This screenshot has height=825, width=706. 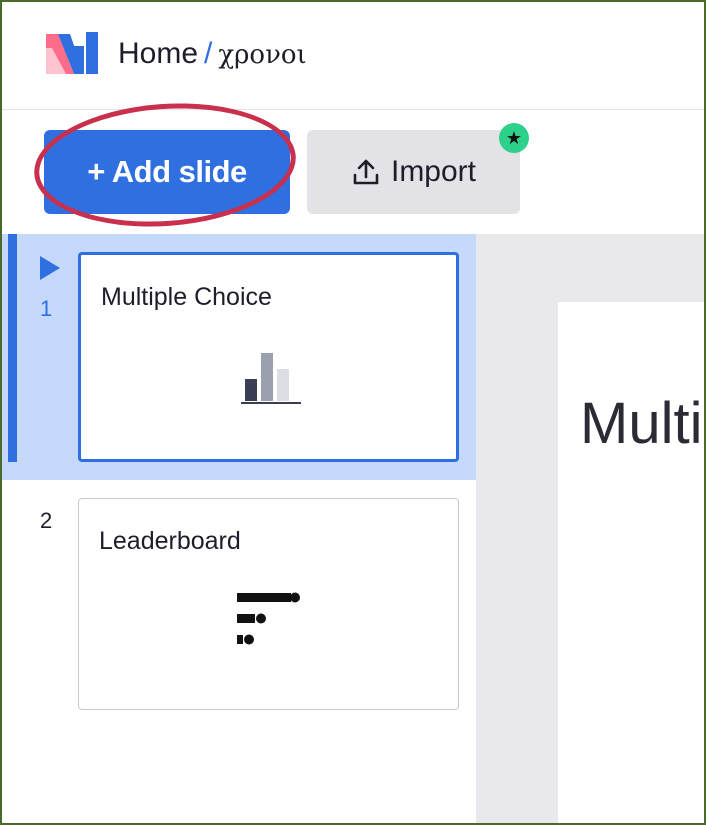 I want to click on slide-thumbnail-multiple-choice: Multiple Choice, so click(x=268, y=357).